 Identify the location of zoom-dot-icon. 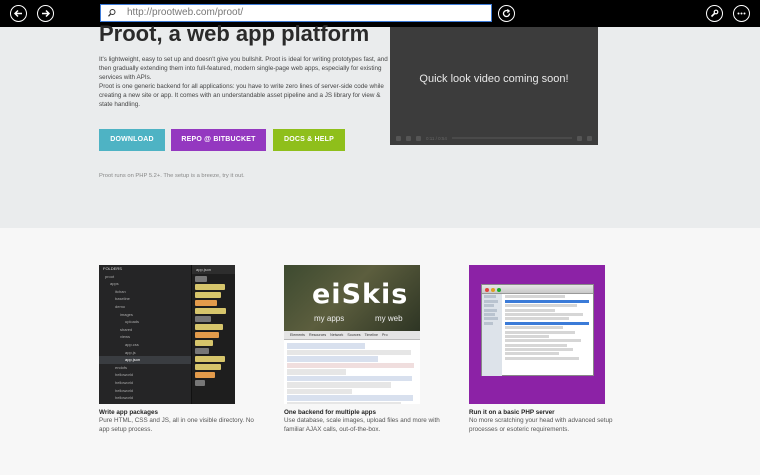
(499, 289).